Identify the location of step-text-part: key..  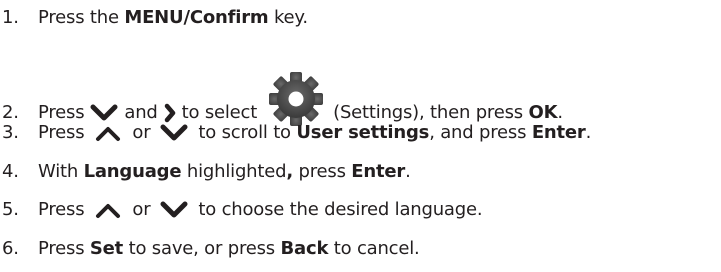
(288, 17).